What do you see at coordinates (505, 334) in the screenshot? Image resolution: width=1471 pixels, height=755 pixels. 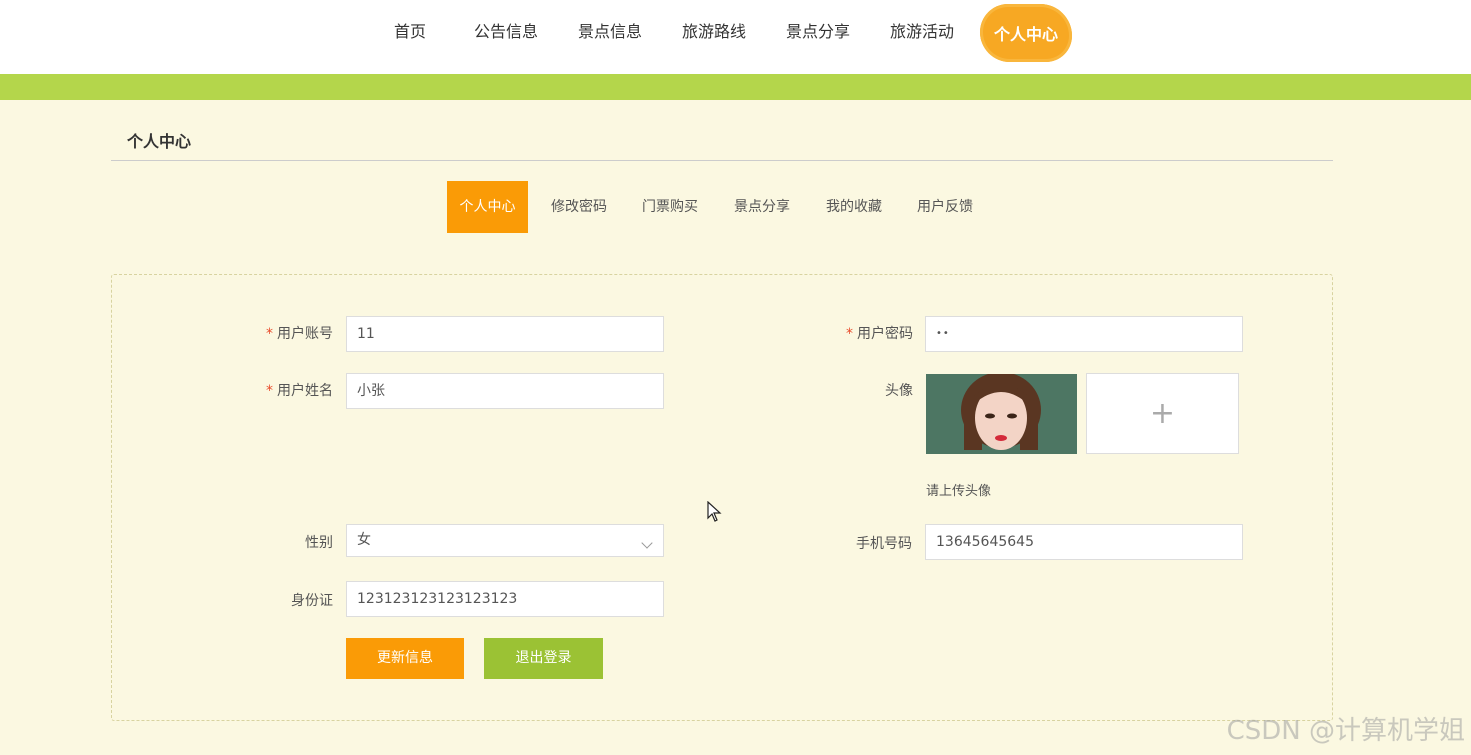 I see `account-input: 11` at bounding box center [505, 334].